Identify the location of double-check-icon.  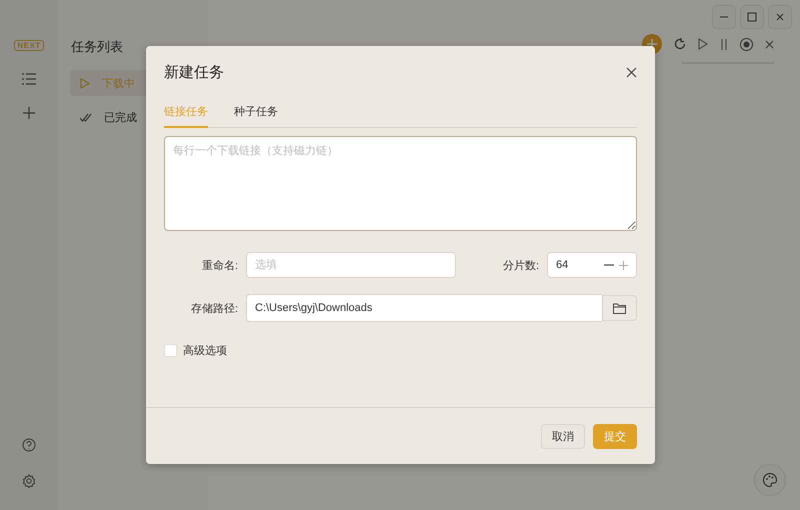
(86, 117).